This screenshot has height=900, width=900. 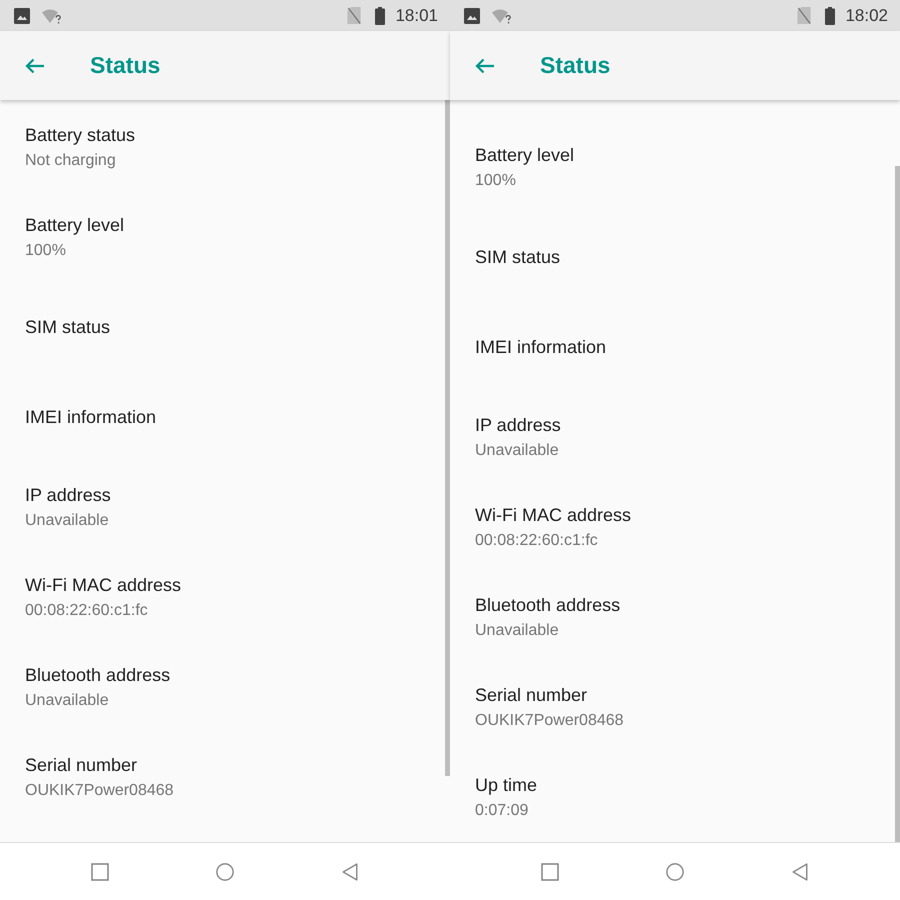 I want to click on status-time: 18:01, so click(x=416, y=16).